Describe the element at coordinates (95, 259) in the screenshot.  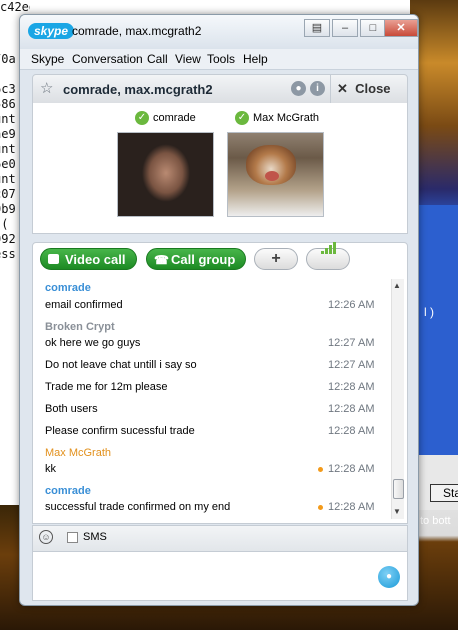
I see `video-call-label: Video call` at that location.